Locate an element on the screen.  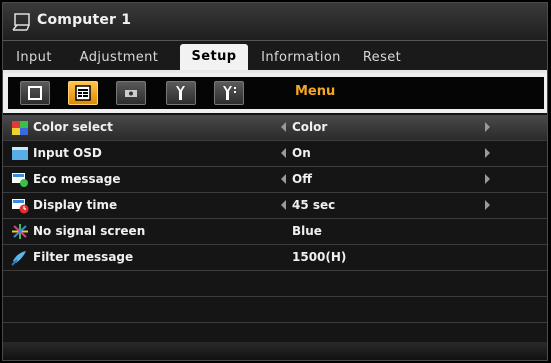
general-icon is located at coordinates (35, 93).